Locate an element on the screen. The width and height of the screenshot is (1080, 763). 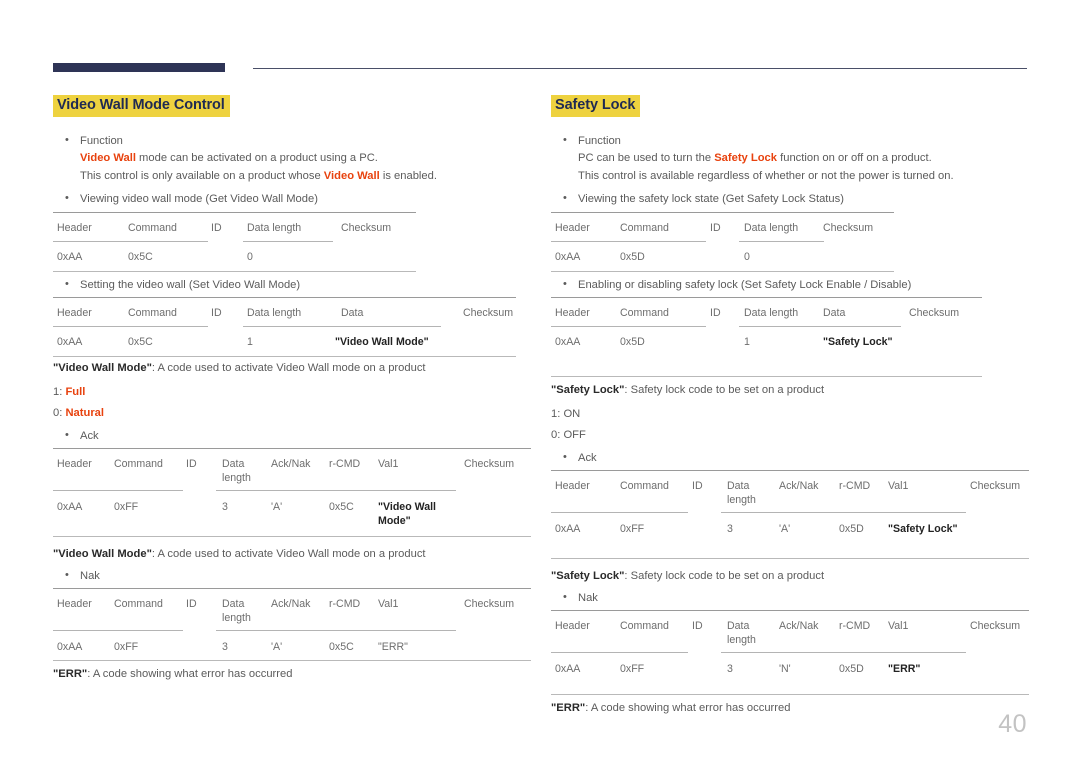
page-title-left: Video Wall Mode Control is located at coordinates (141, 106).